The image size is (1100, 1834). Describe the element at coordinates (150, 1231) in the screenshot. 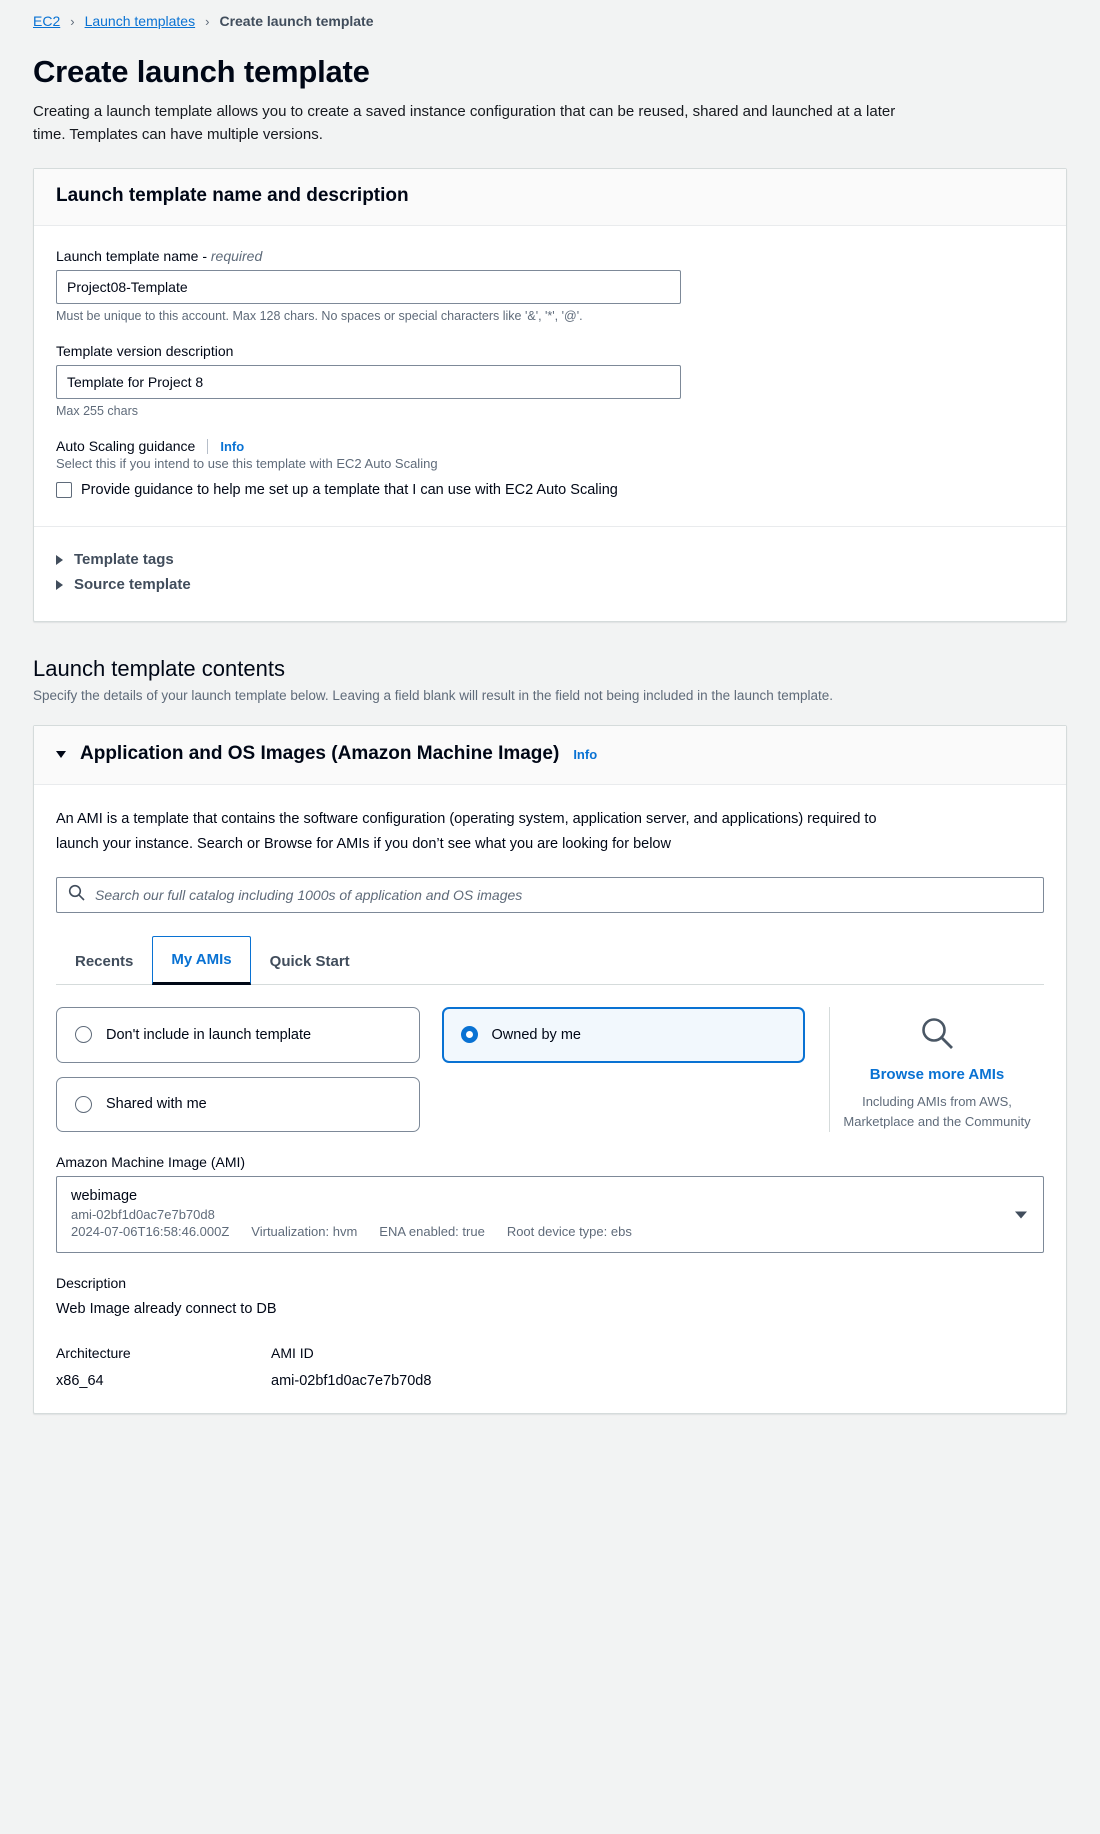

I see `ami-select-date: 2024-07-06T16:58:46.000Z` at that location.